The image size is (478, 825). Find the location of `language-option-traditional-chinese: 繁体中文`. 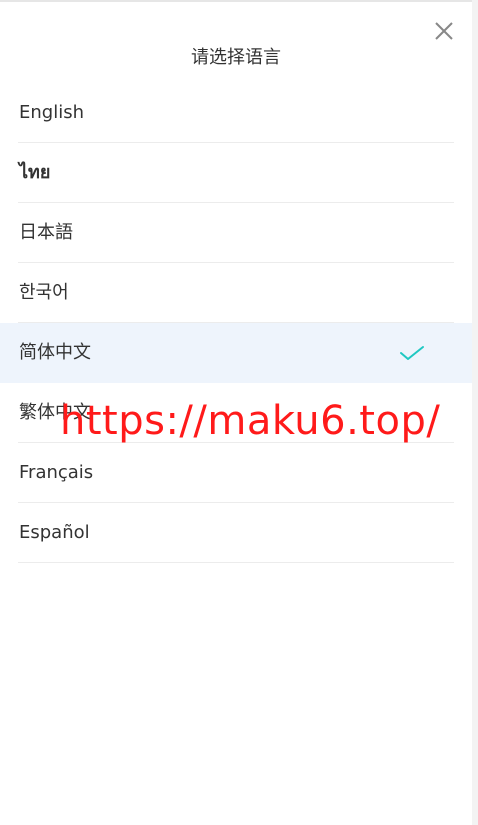

language-option-traditional-chinese: 繁体中文 is located at coordinates (236, 413).